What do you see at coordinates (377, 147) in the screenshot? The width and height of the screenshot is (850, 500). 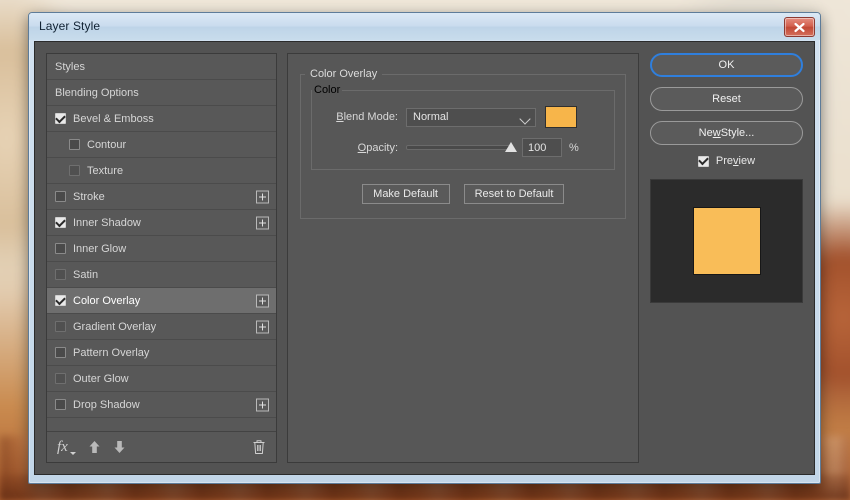 I see `opacity-label: Opacity:` at bounding box center [377, 147].